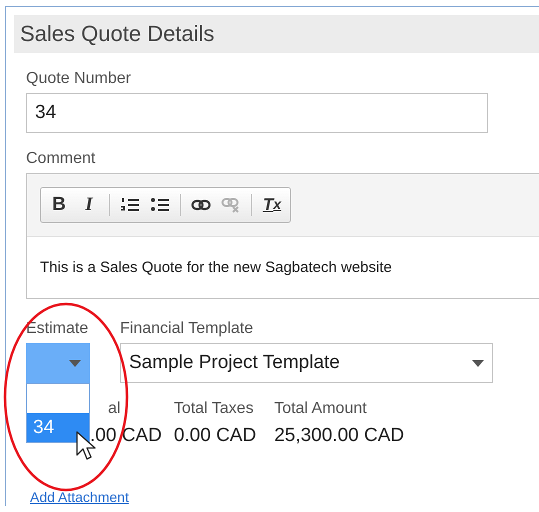 The image size is (539, 512). What do you see at coordinates (214, 409) in the screenshot?
I see `total-label: Total Taxes` at bounding box center [214, 409].